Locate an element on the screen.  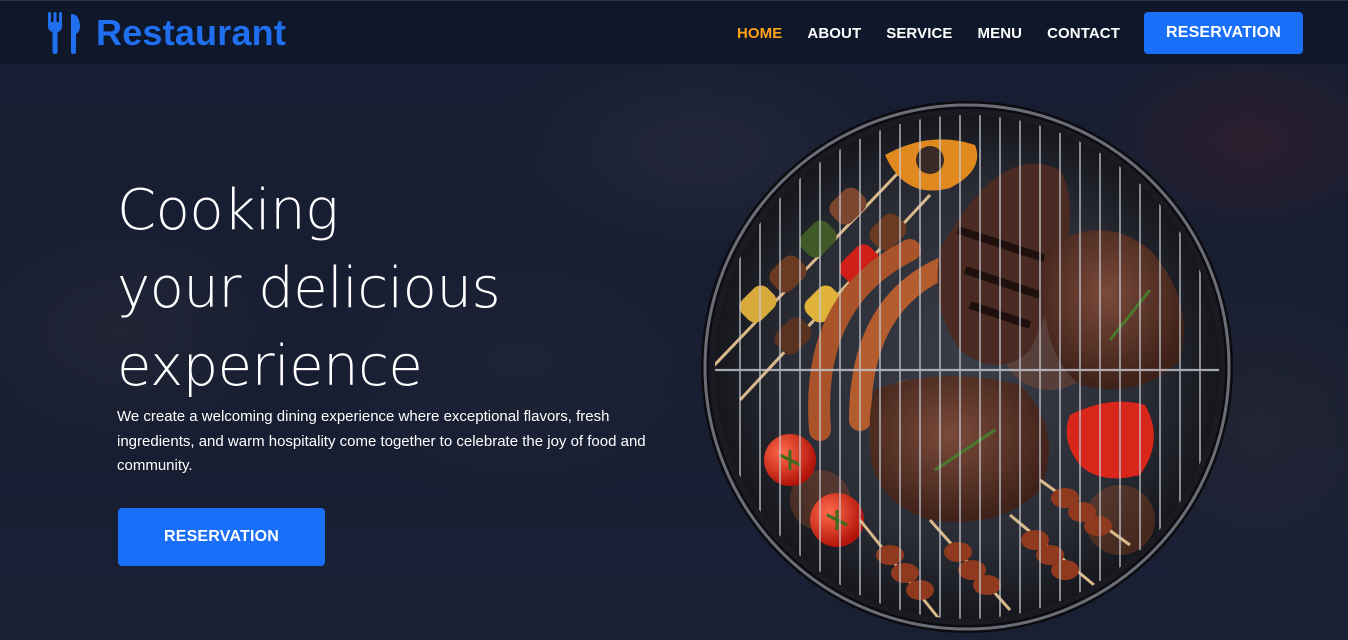
nav-link-home: HOME is located at coordinates (759, 33).